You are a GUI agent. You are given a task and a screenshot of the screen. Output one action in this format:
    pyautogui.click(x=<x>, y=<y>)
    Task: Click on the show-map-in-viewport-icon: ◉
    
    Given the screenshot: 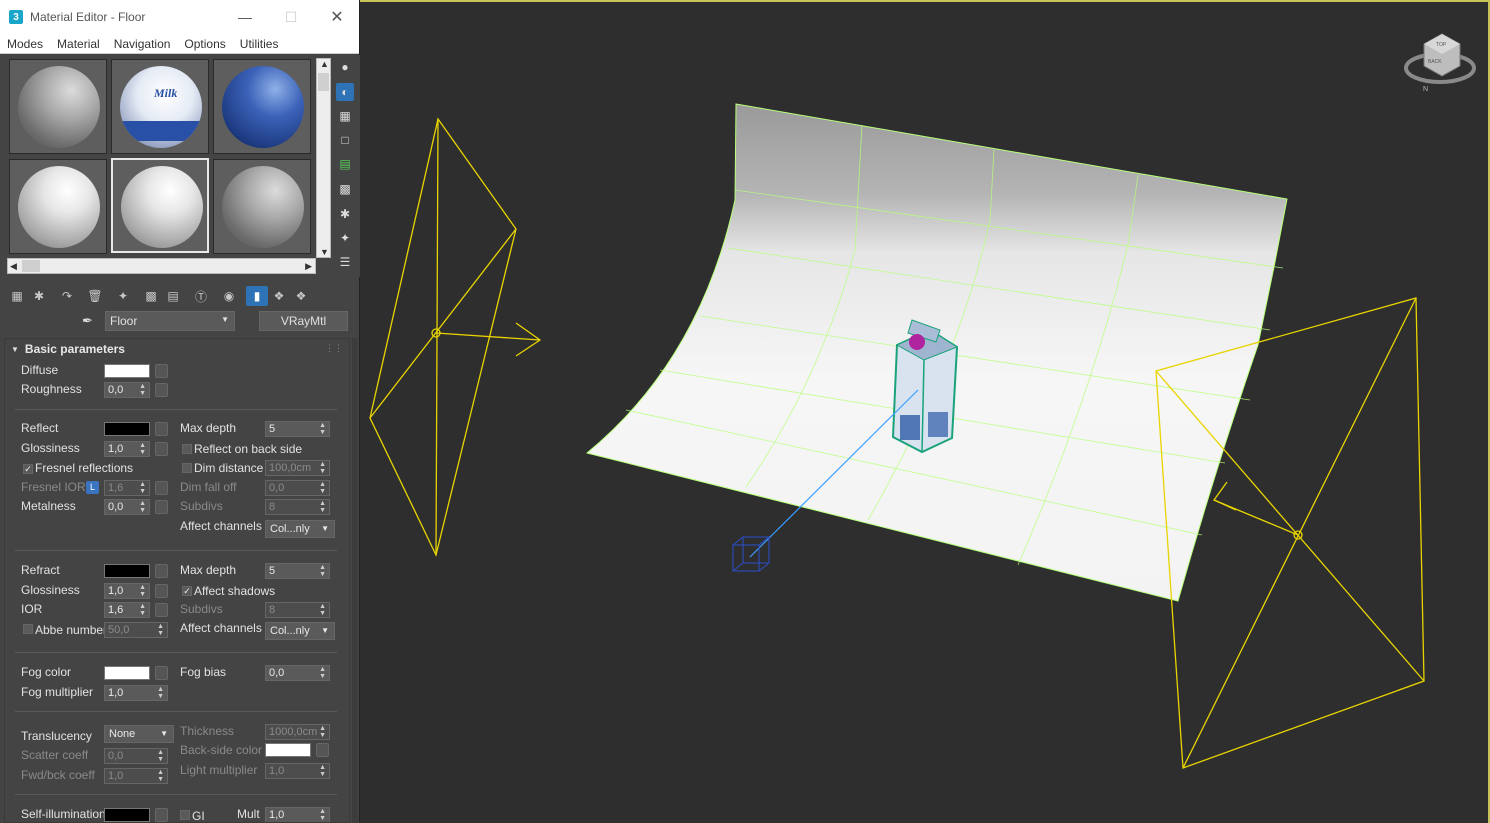 What is the action you would take?
    pyautogui.click(x=229, y=296)
    